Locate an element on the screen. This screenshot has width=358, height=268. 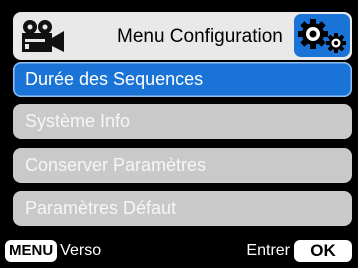
menu-item-parametres-defaut: Paramètres Défaut is located at coordinates (182, 208).